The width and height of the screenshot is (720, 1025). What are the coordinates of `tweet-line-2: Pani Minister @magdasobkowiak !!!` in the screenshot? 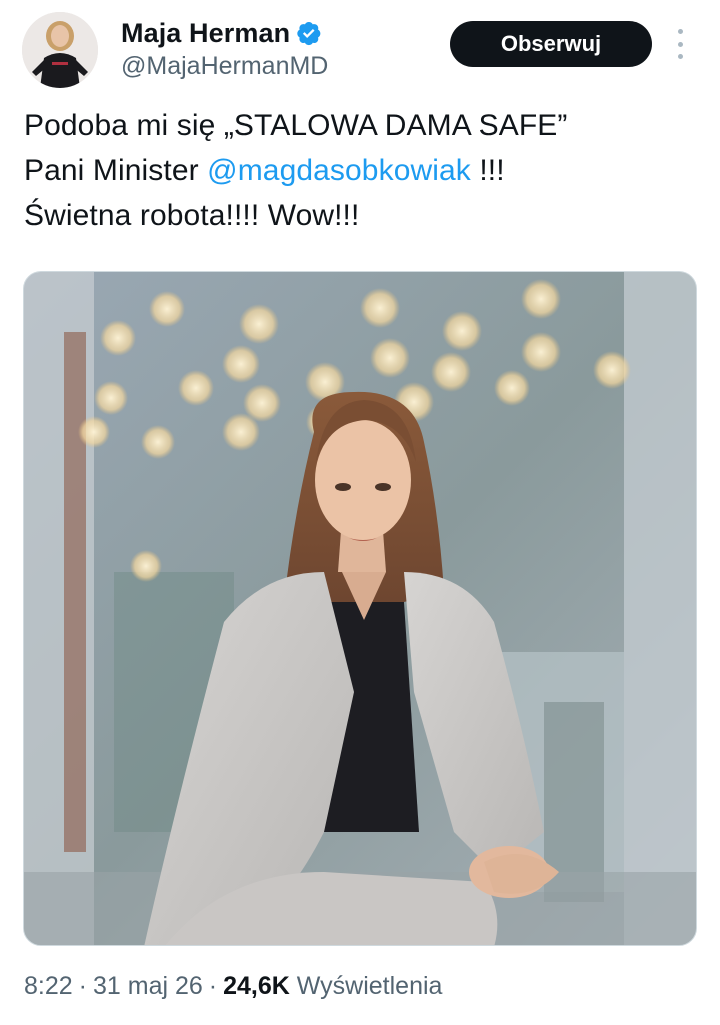 It's located at (364, 170).